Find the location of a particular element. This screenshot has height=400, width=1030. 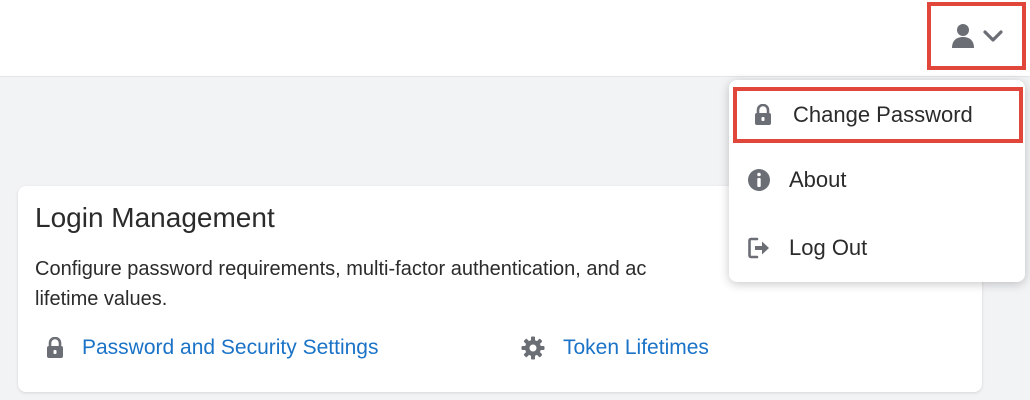

logout-icon is located at coordinates (759, 248).